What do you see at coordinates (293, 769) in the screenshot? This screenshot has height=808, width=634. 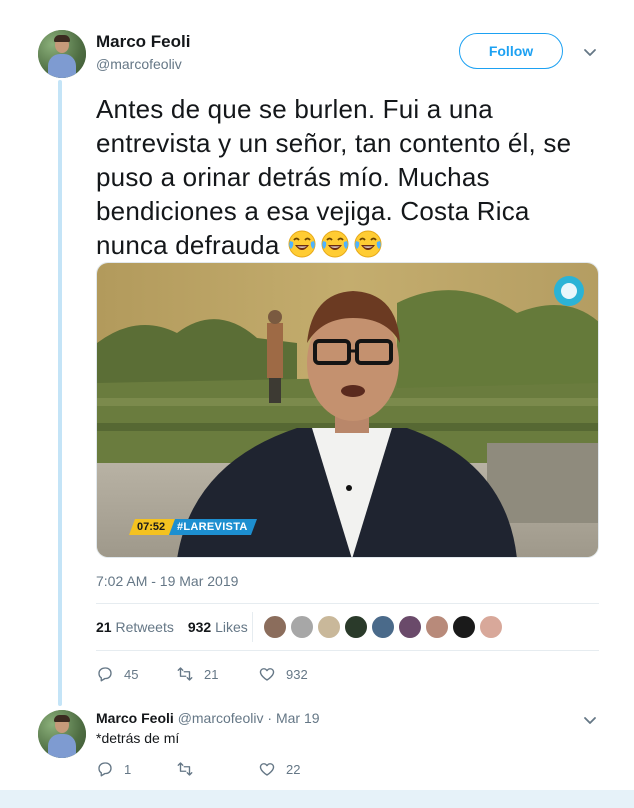 I see `like-count: 22` at bounding box center [293, 769].